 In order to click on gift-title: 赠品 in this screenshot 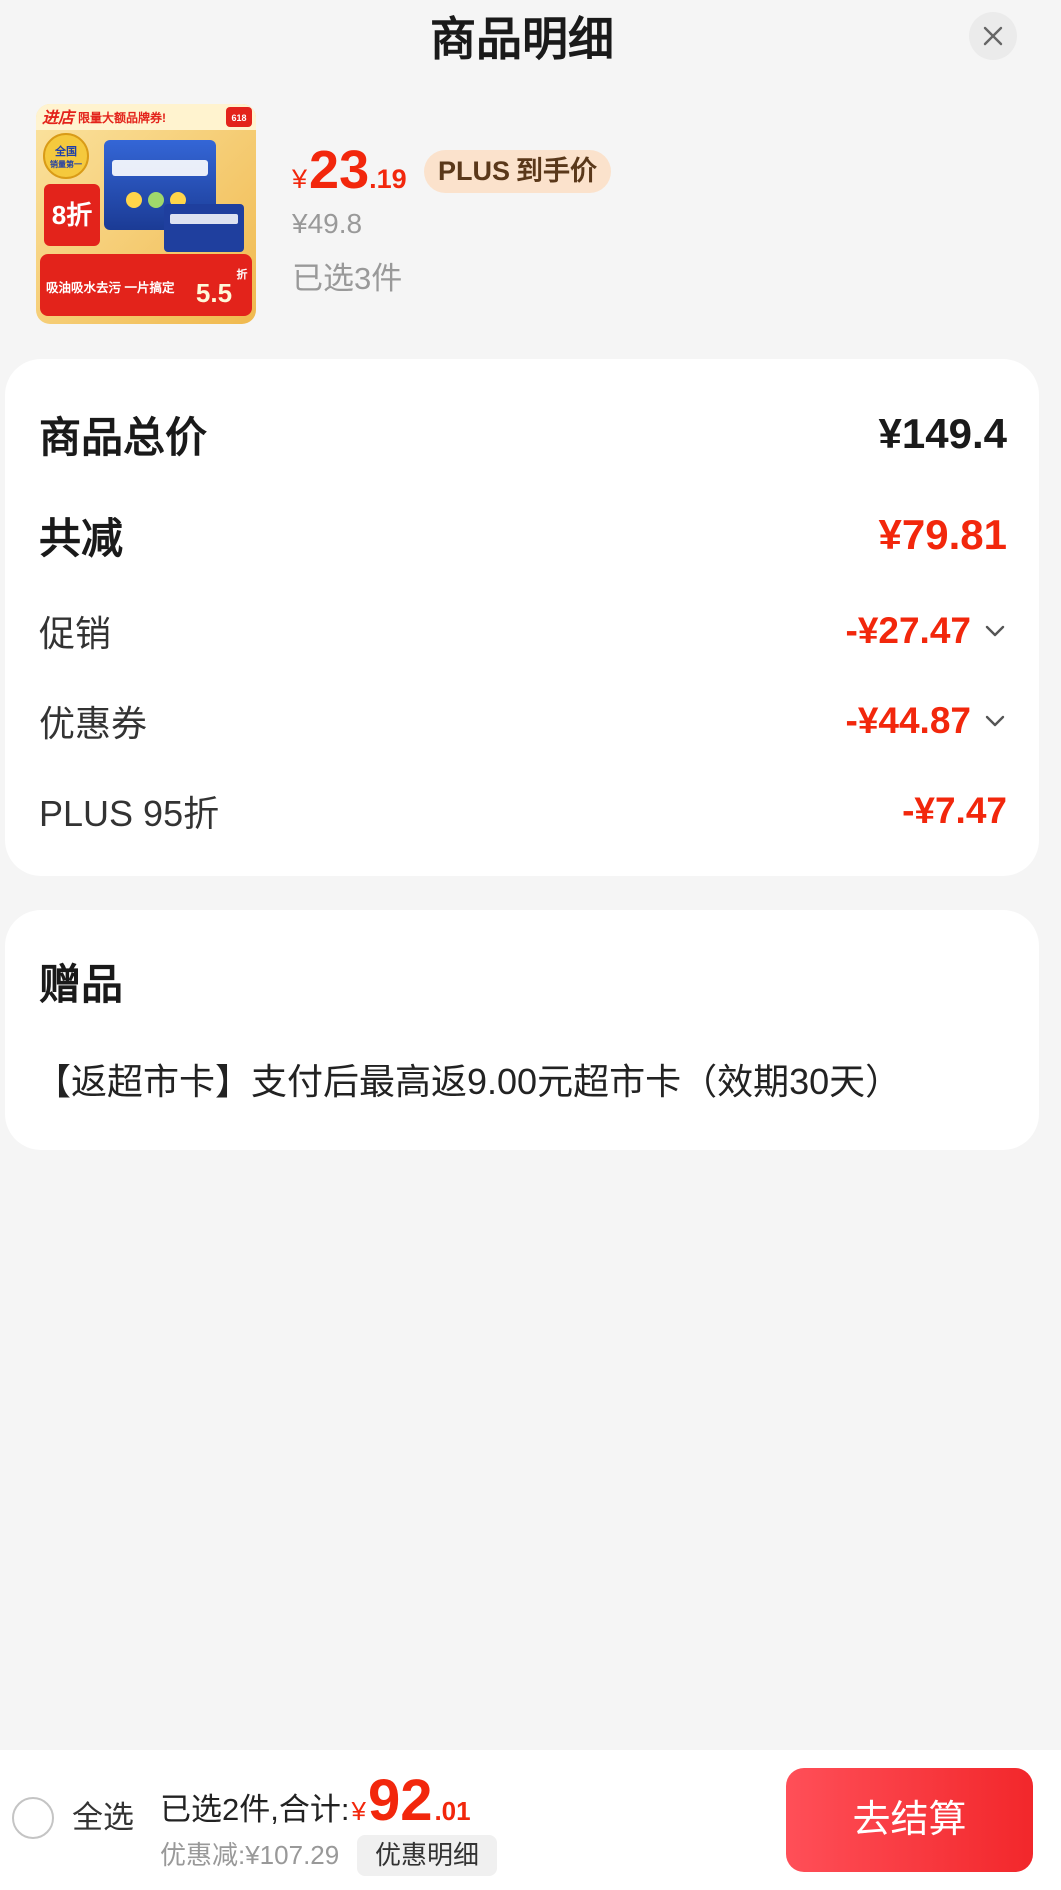, I will do `click(81, 984)`.